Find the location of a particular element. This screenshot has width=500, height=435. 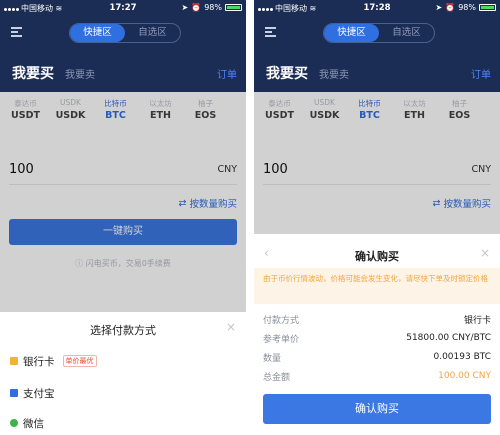

payment-method-sheet: 选择付款方式 × 银行卡 单价最优 支付宝 微信 is located at coordinates (123, 373).